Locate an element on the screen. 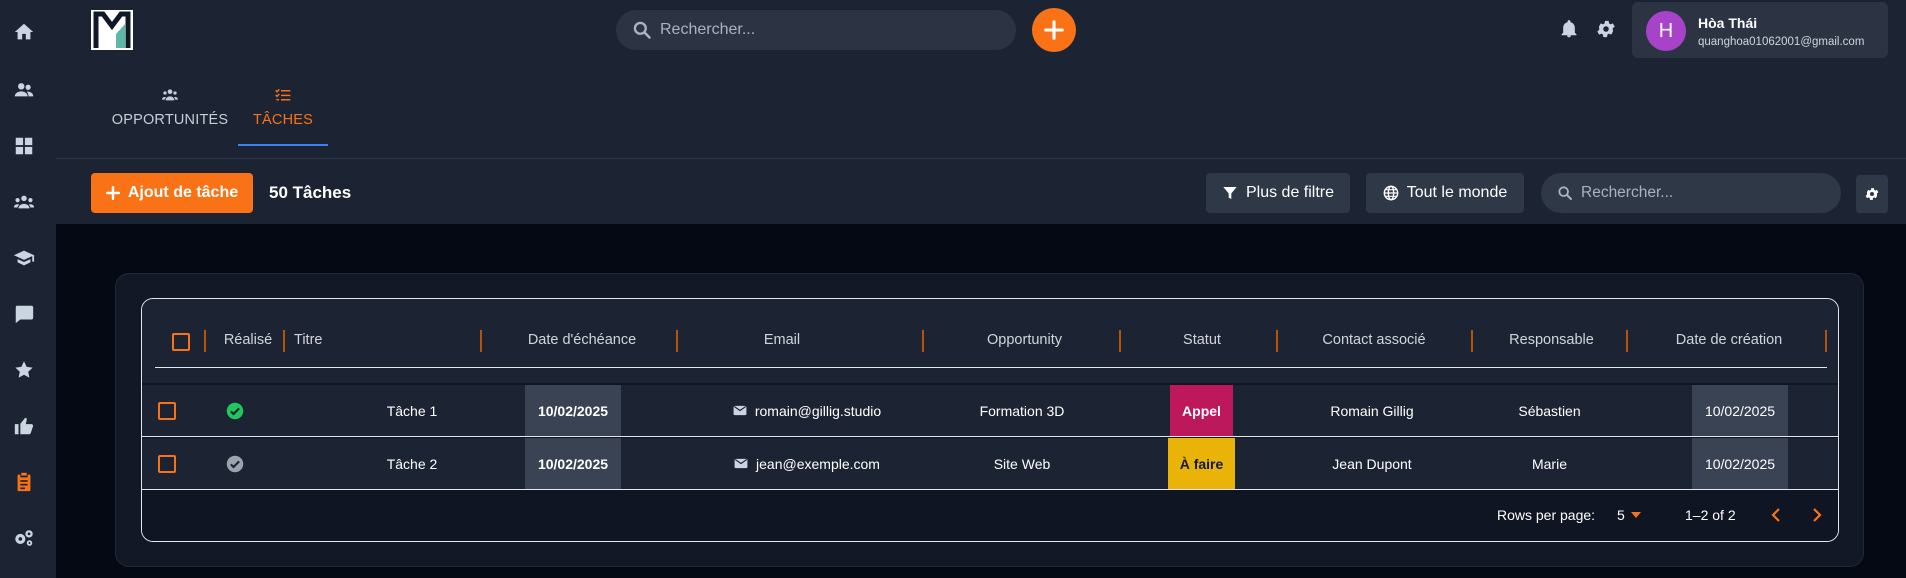  global-search-input is located at coordinates (825, 30).